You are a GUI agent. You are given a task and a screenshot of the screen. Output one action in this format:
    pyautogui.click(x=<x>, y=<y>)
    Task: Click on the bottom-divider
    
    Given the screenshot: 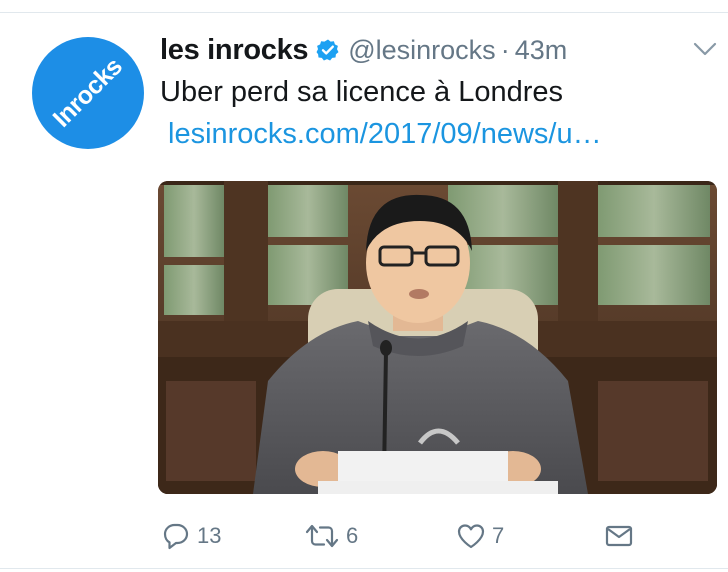 What is the action you would take?
    pyautogui.click(x=364, y=568)
    